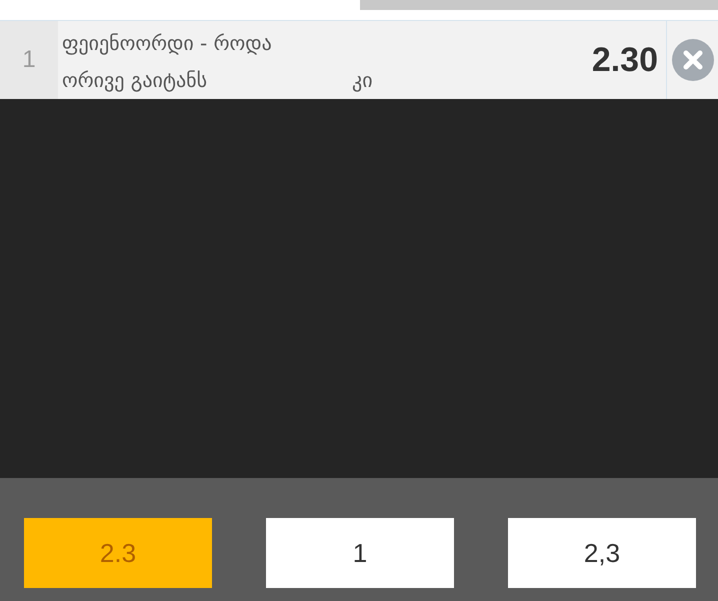  What do you see at coordinates (167, 43) in the screenshot?
I see `event-name: ფეიენოორდი - როდა` at bounding box center [167, 43].